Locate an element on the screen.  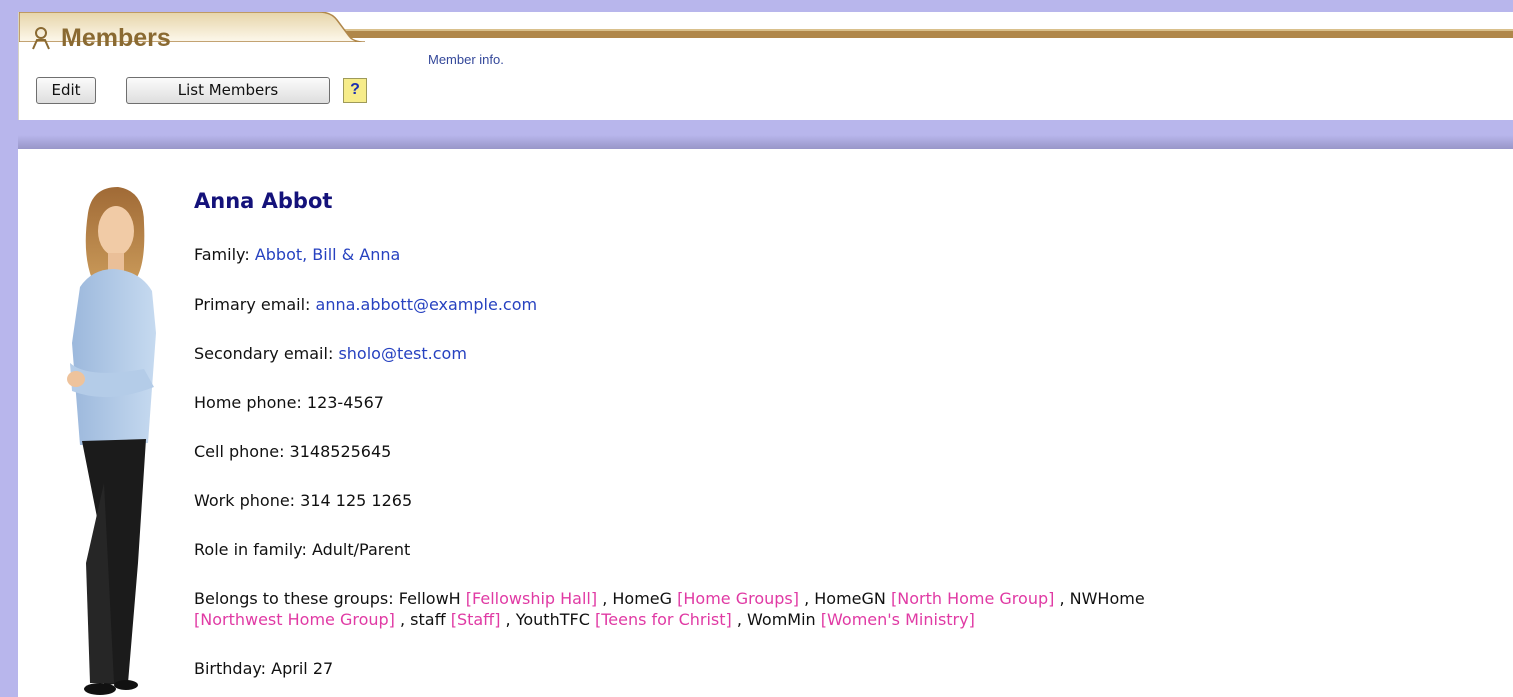
group-code: NWHome is located at coordinates (1107, 598).